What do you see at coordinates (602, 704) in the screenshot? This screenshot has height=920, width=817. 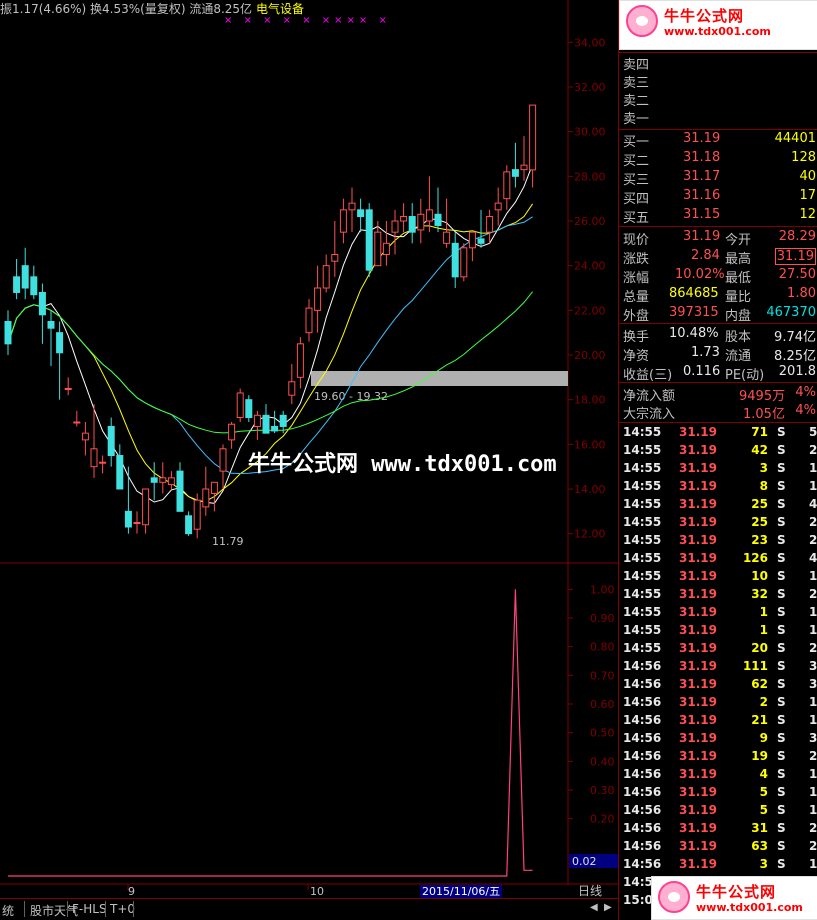 I see `indicator-tick-label: 0.60` at bounding box center [602, 704].